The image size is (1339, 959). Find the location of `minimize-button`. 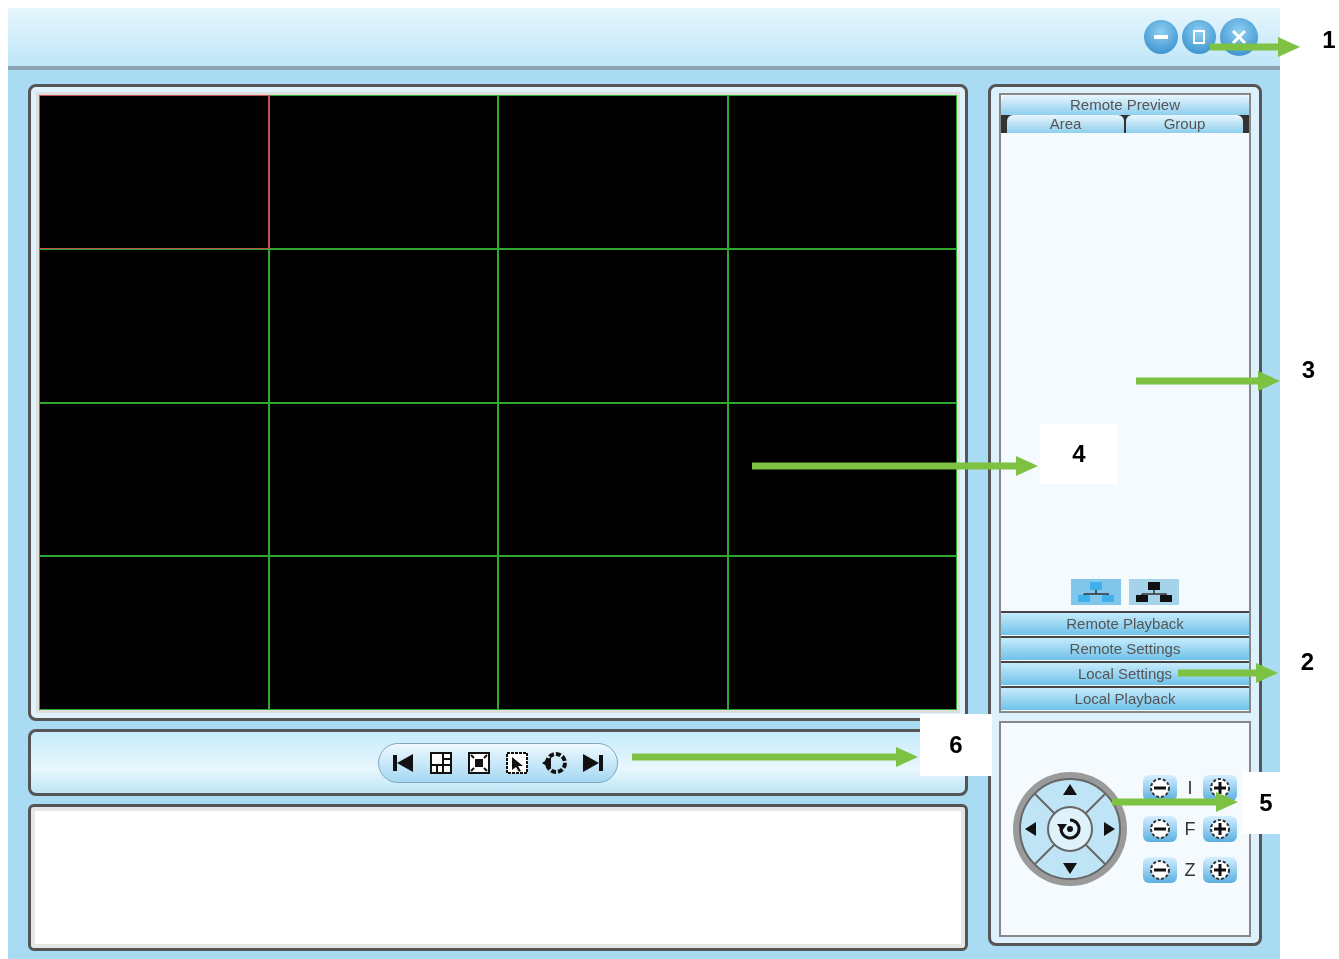

minimize-button is located at coordinates (1161, 37).